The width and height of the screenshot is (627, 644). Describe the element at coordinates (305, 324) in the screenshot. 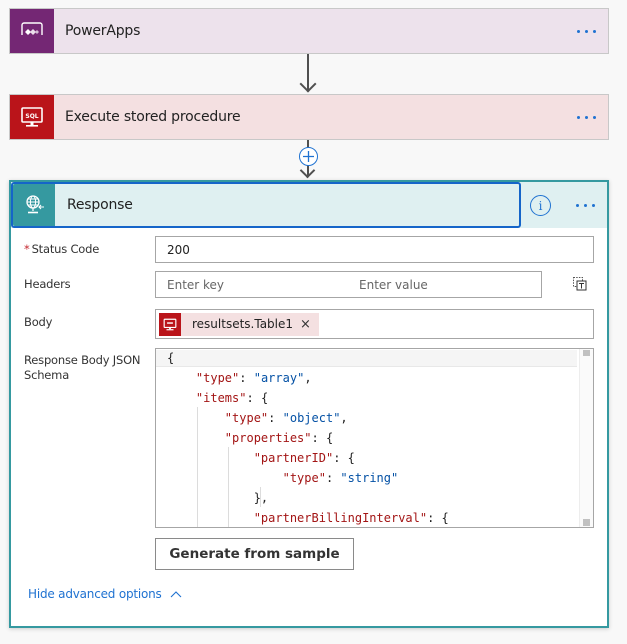

I see `remove-token-icon: ×` at that location.